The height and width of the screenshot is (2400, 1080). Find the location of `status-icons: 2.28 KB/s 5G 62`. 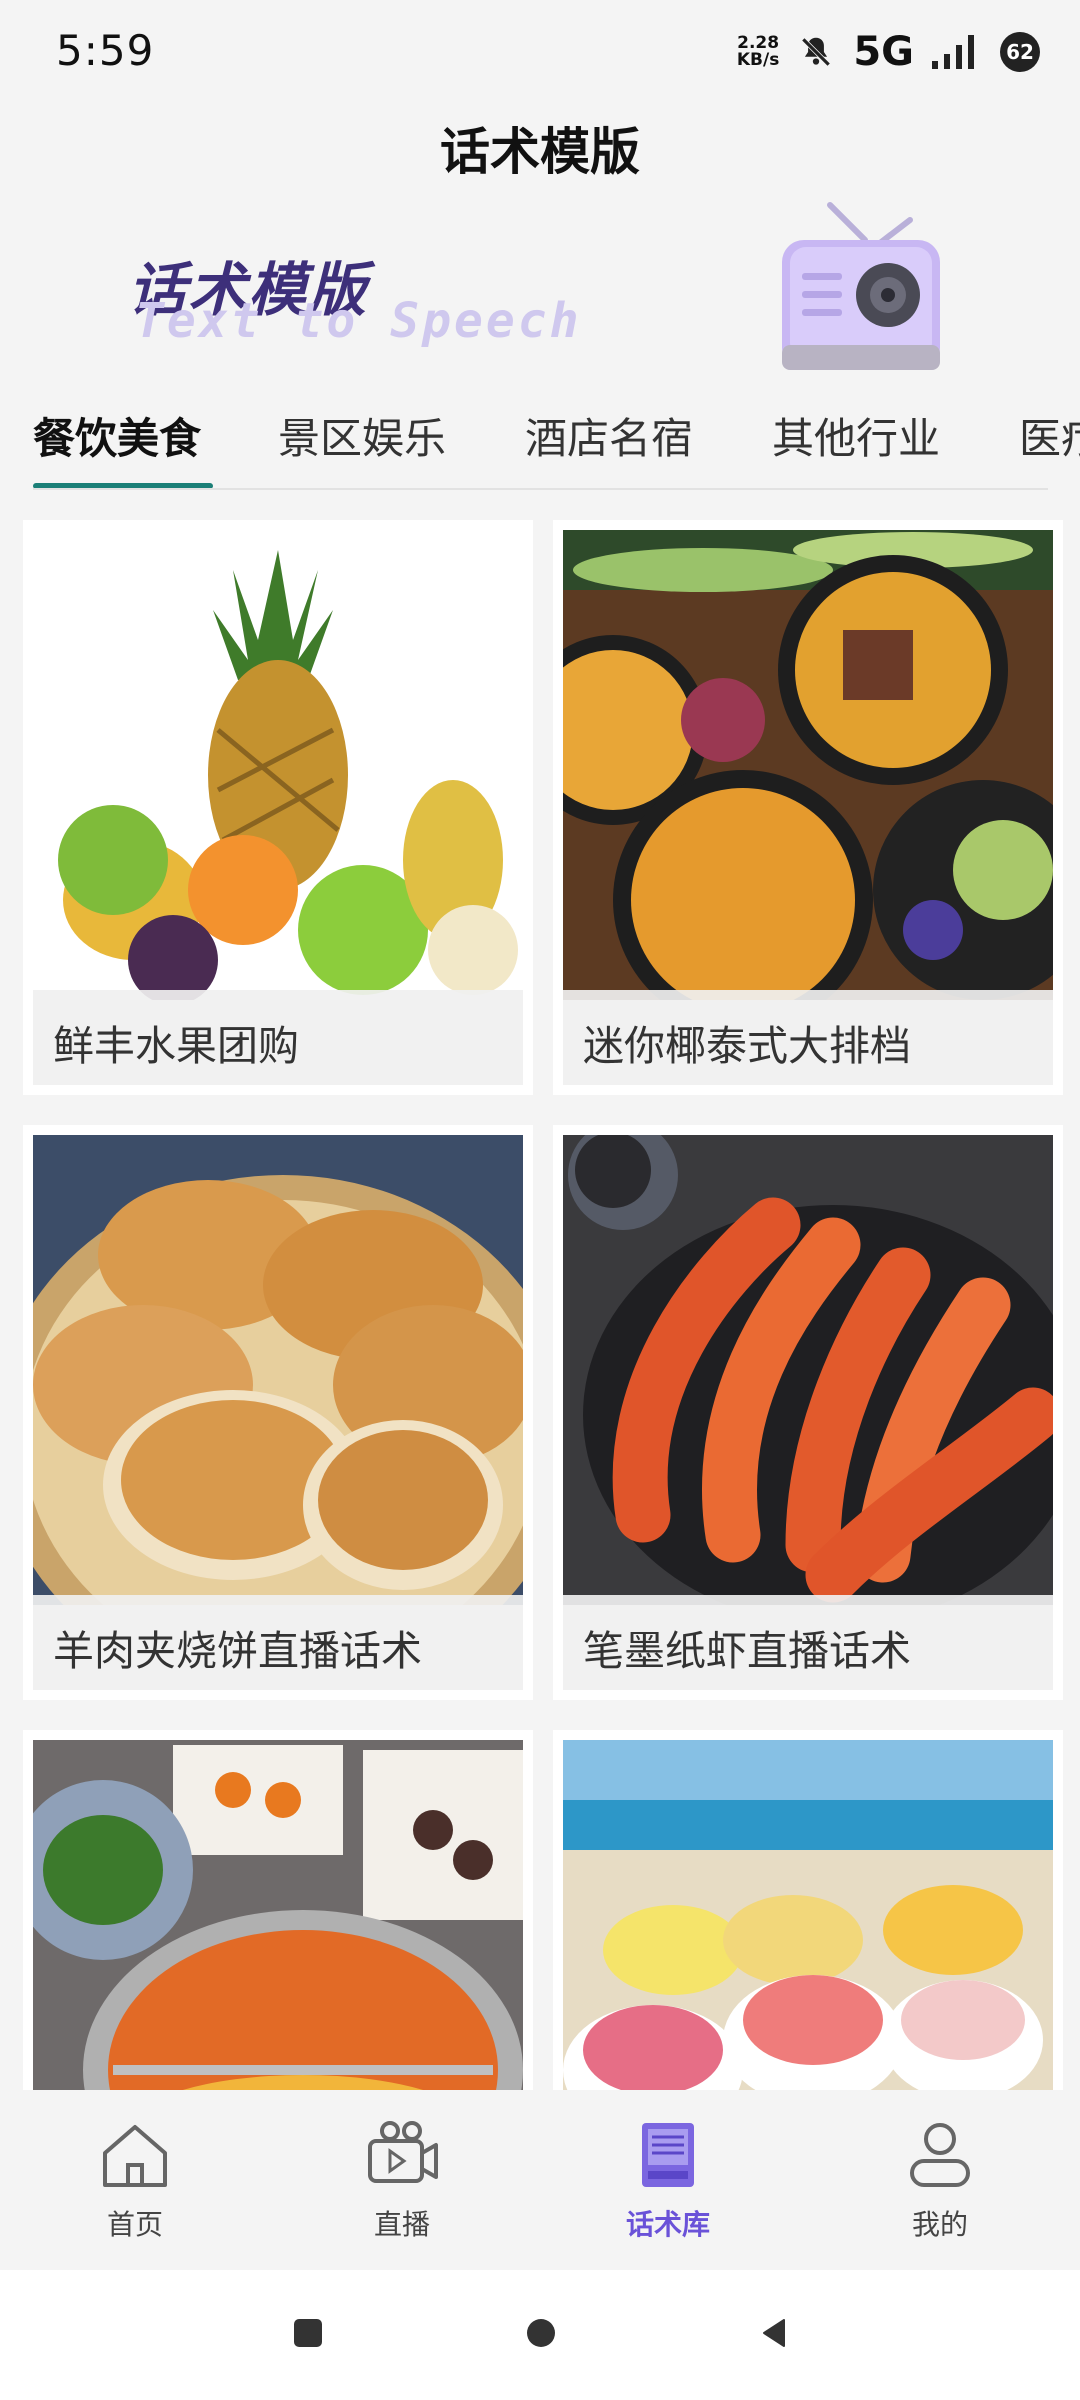

status-icons: 2.28 KB/s 5G 62 is located at coordinates (888, 52).